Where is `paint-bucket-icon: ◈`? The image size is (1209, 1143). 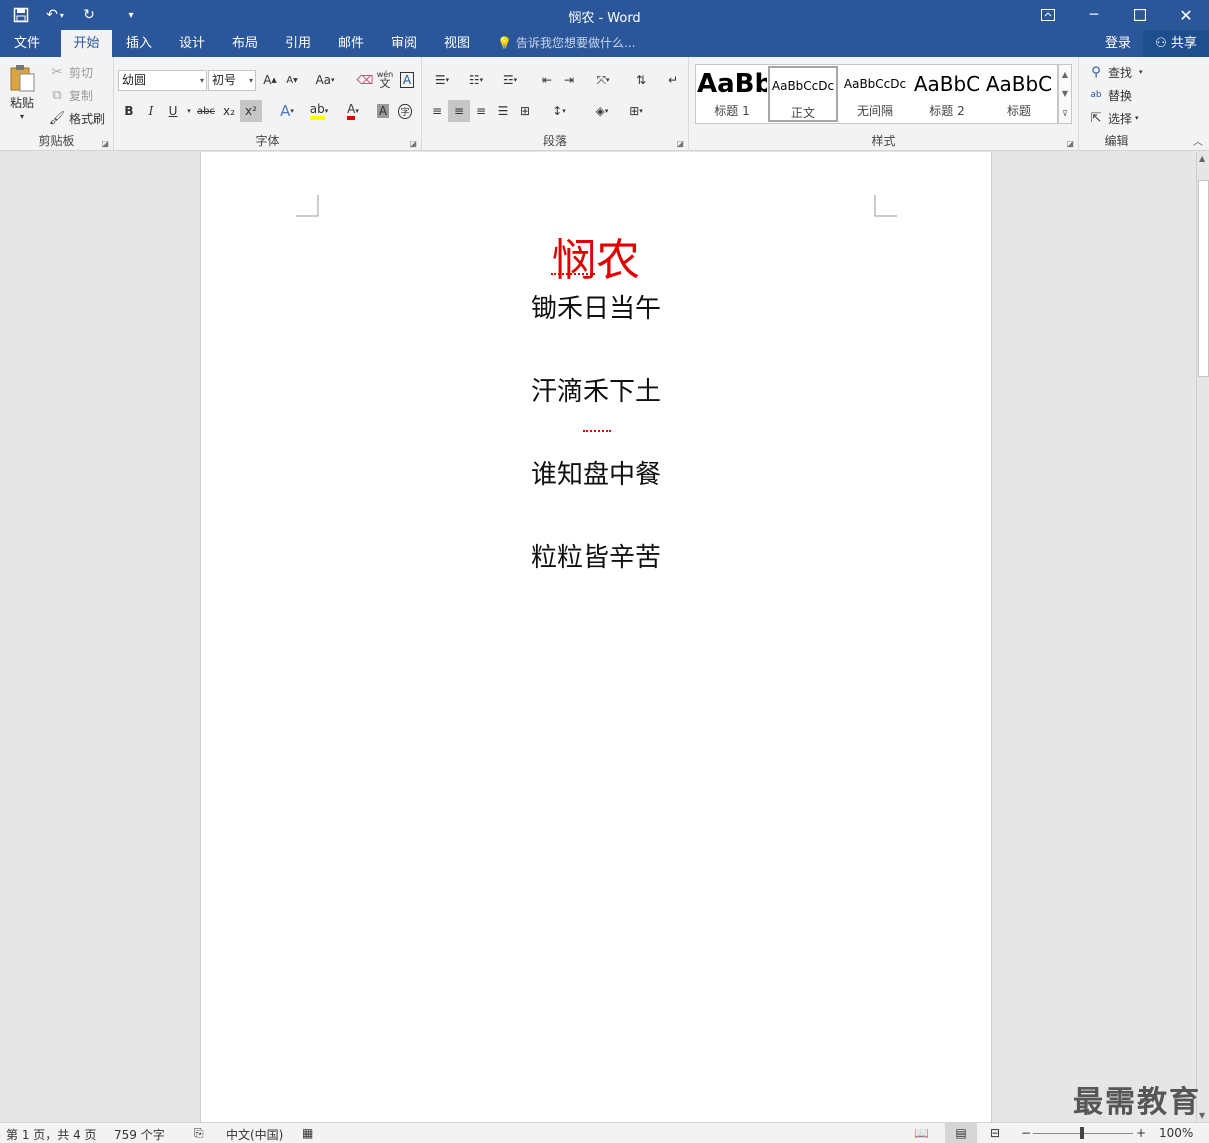 paint-bucket-icon: ◈ is located at coordinates (600, 111).